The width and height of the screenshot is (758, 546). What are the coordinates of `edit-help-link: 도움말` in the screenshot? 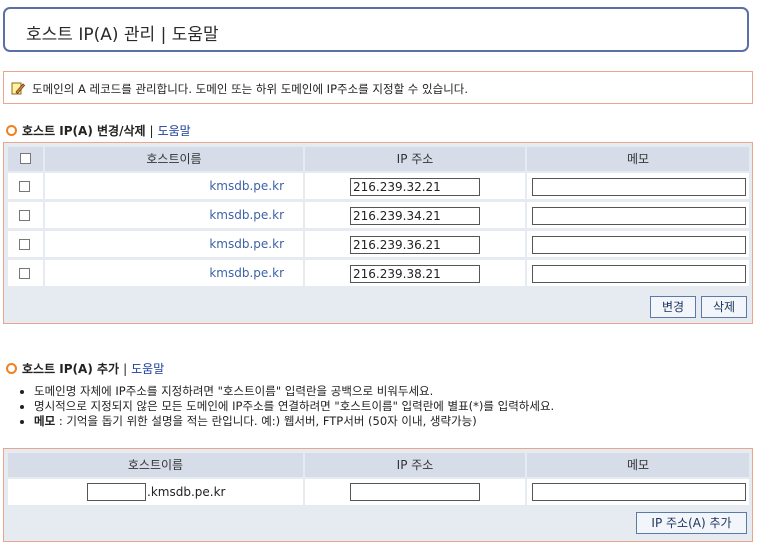 It's located at (174, 131).